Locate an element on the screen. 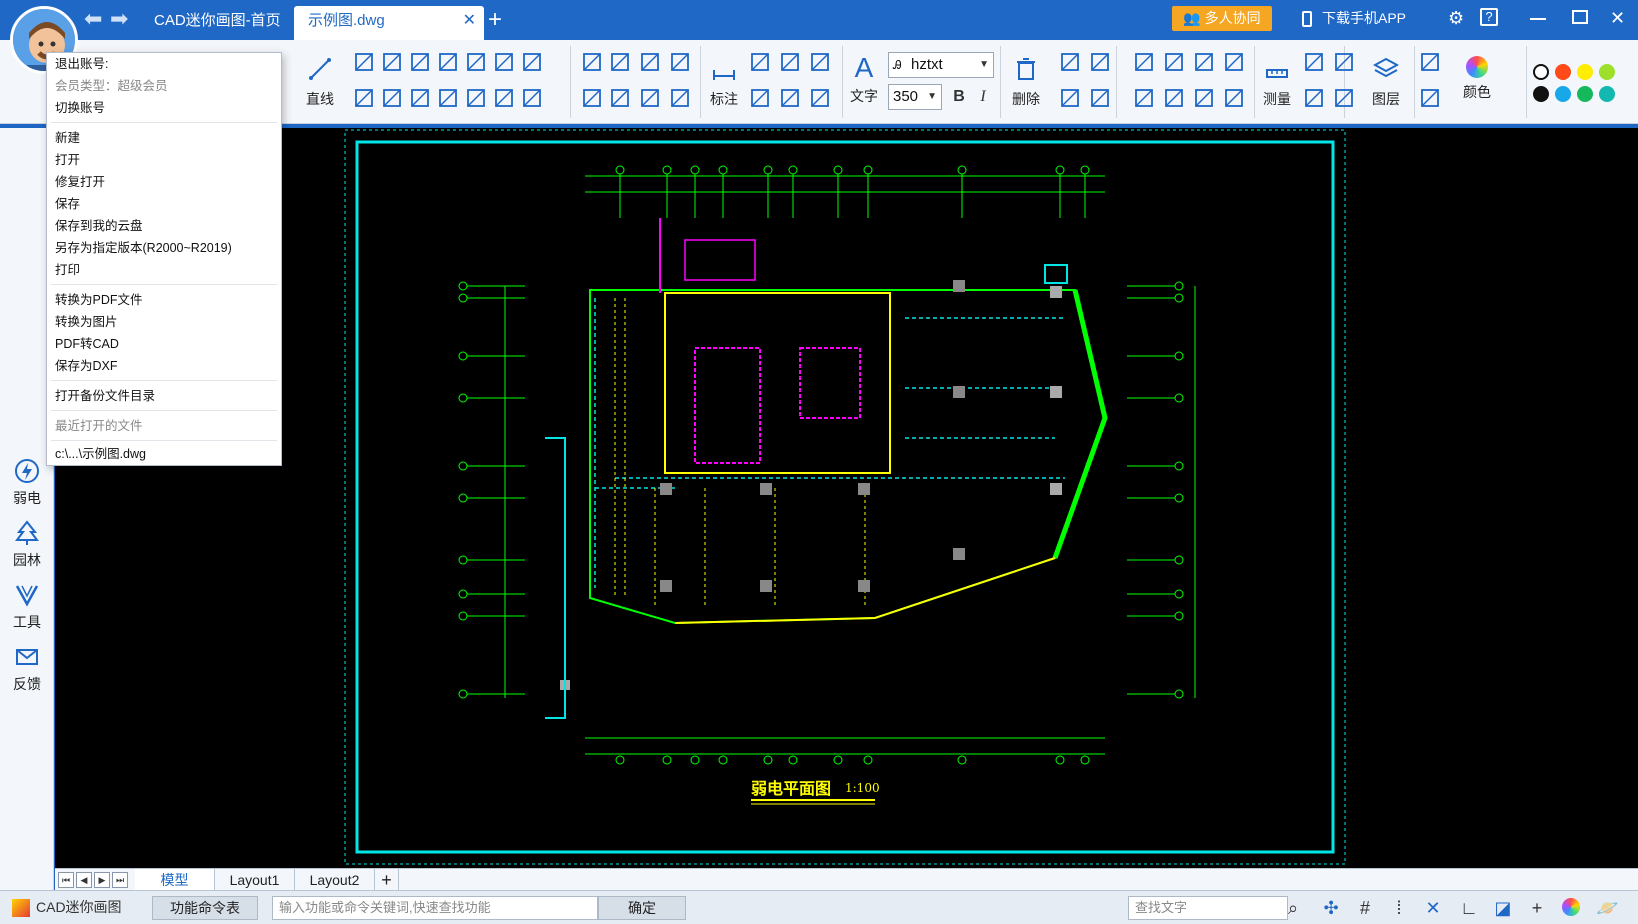  first-tab-icon: ⏮ is located at coordinates (66, 880).